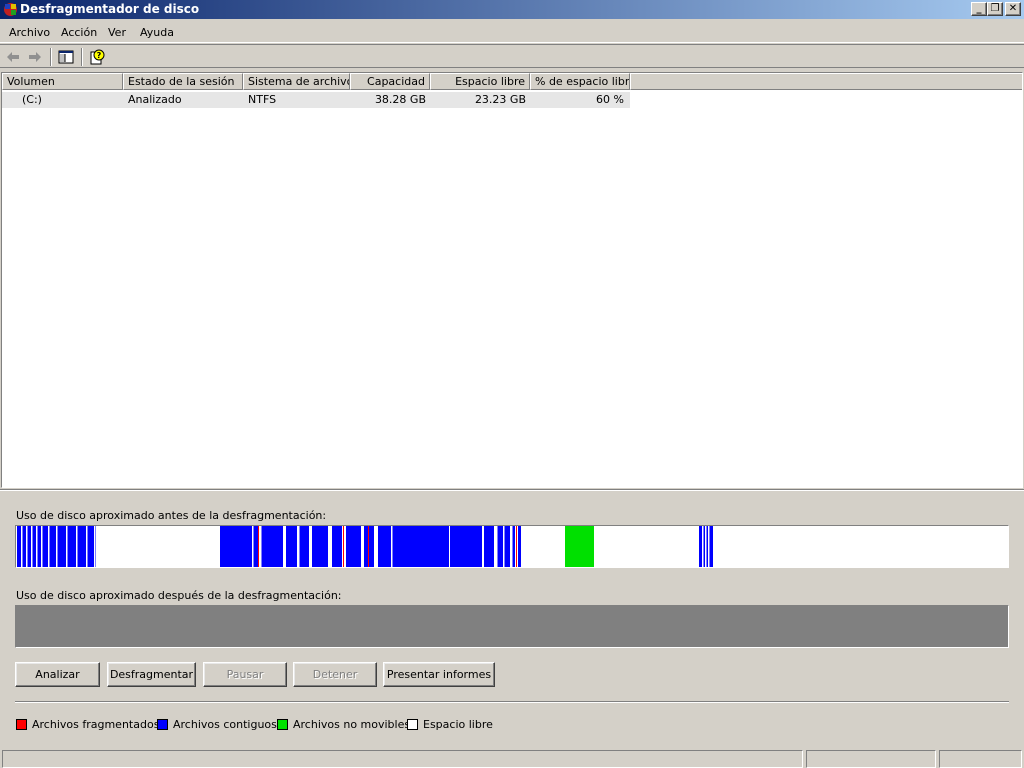 Image resolution: width=1024 pixels, height=768 pixels. I want to click on column-header-capacity: Capacidad, so click(390, 81).